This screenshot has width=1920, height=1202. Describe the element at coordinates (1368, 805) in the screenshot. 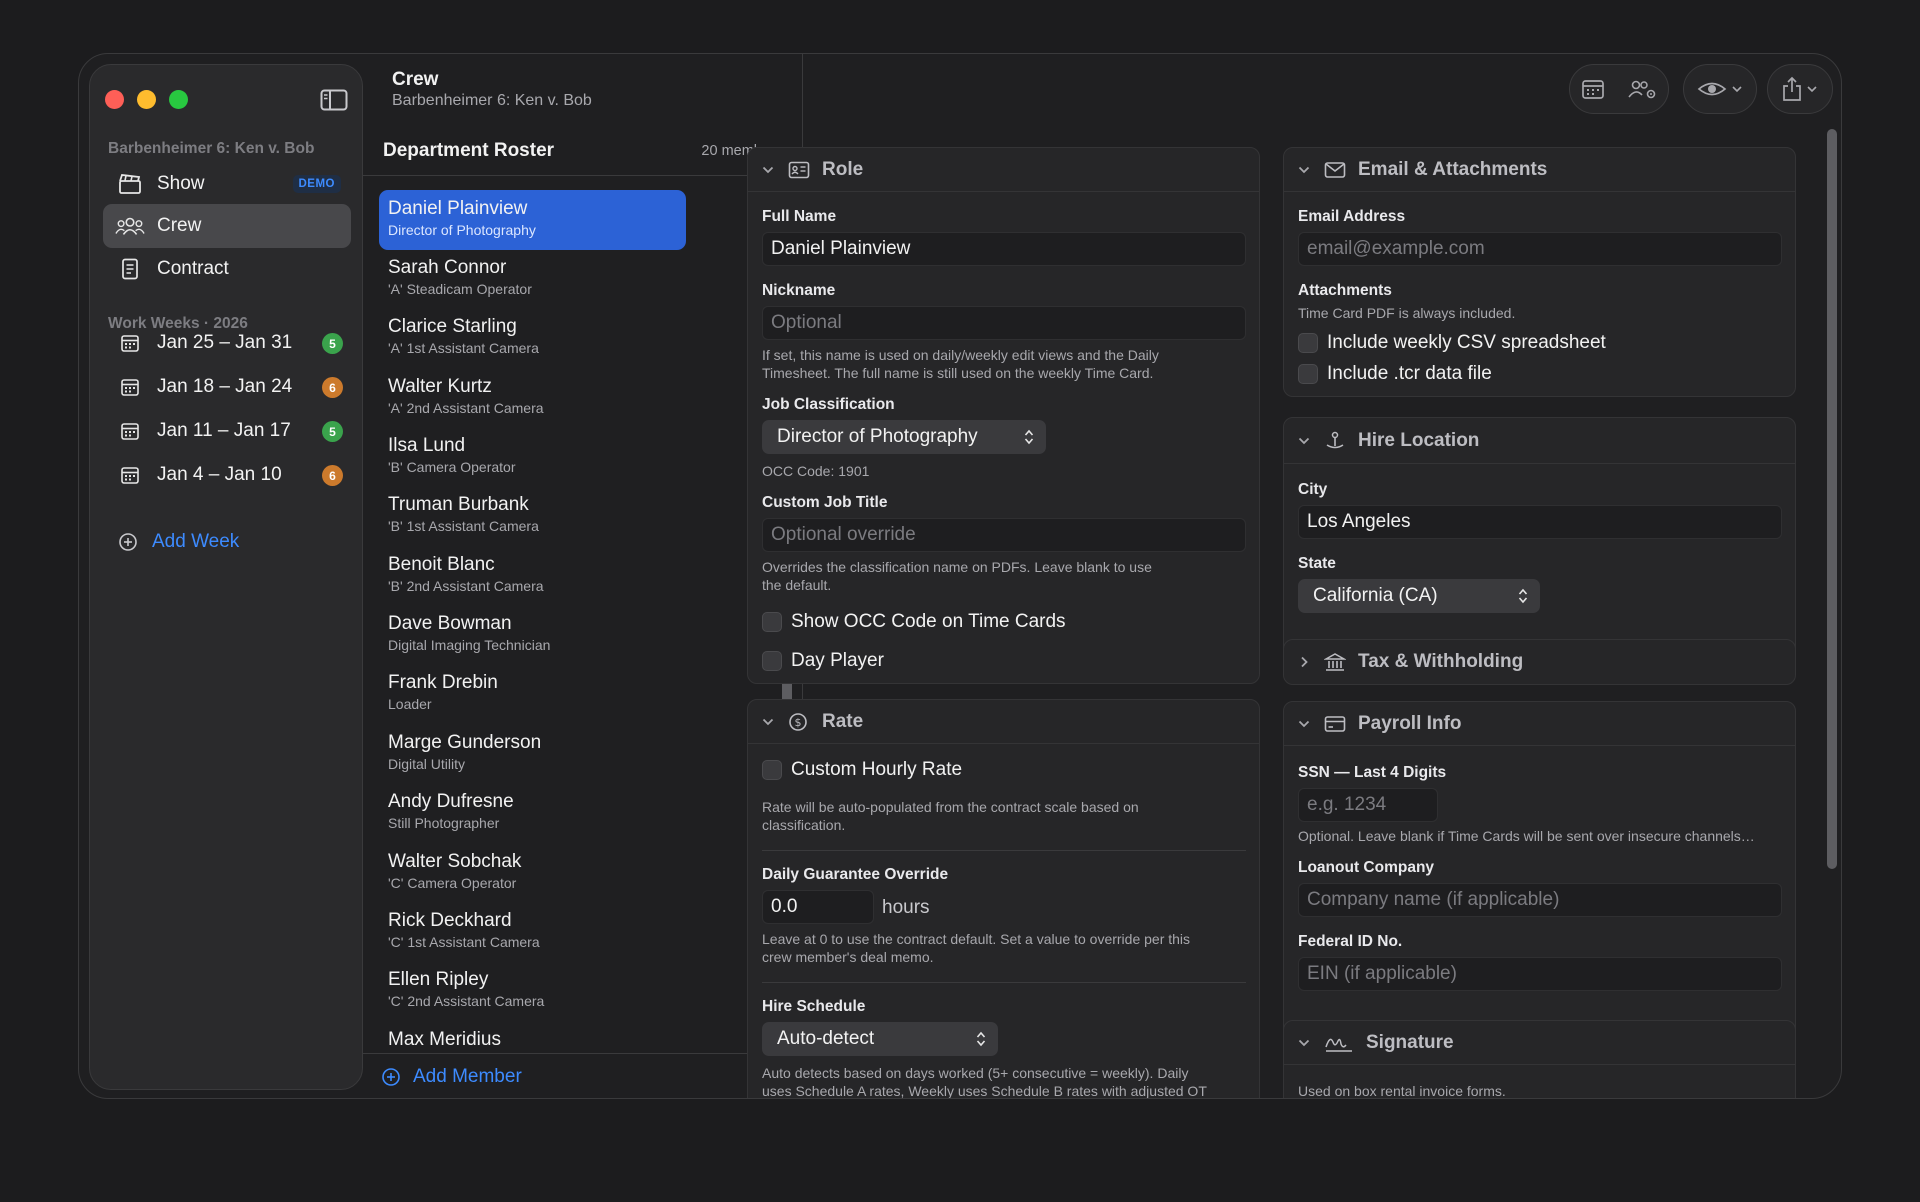

I see `ssn-field: e.g. 1234` at that location.